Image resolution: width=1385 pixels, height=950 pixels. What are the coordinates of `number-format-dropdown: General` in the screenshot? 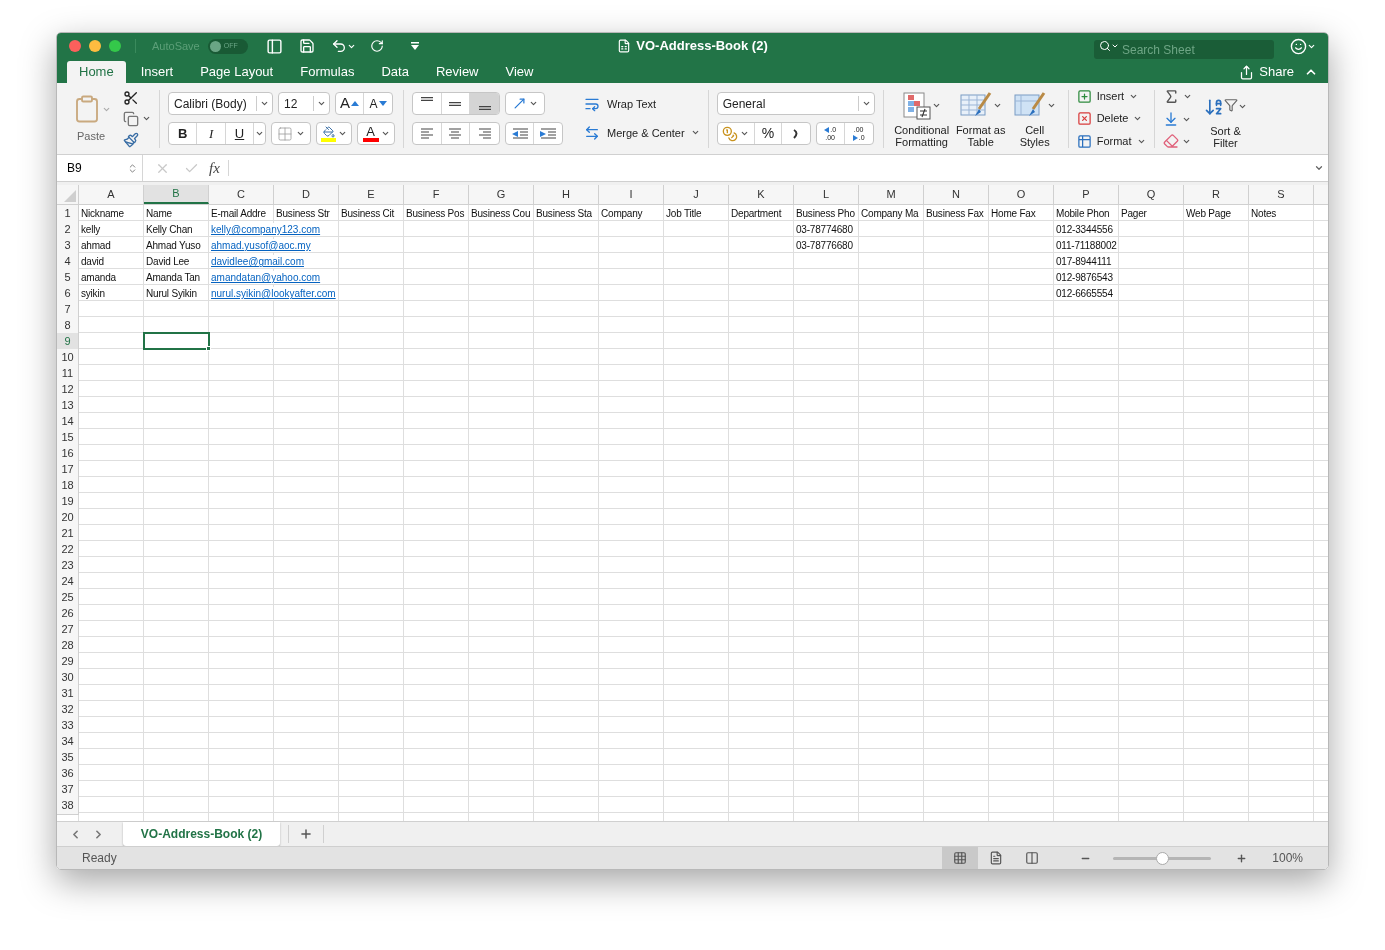 It's located at (795, 103).